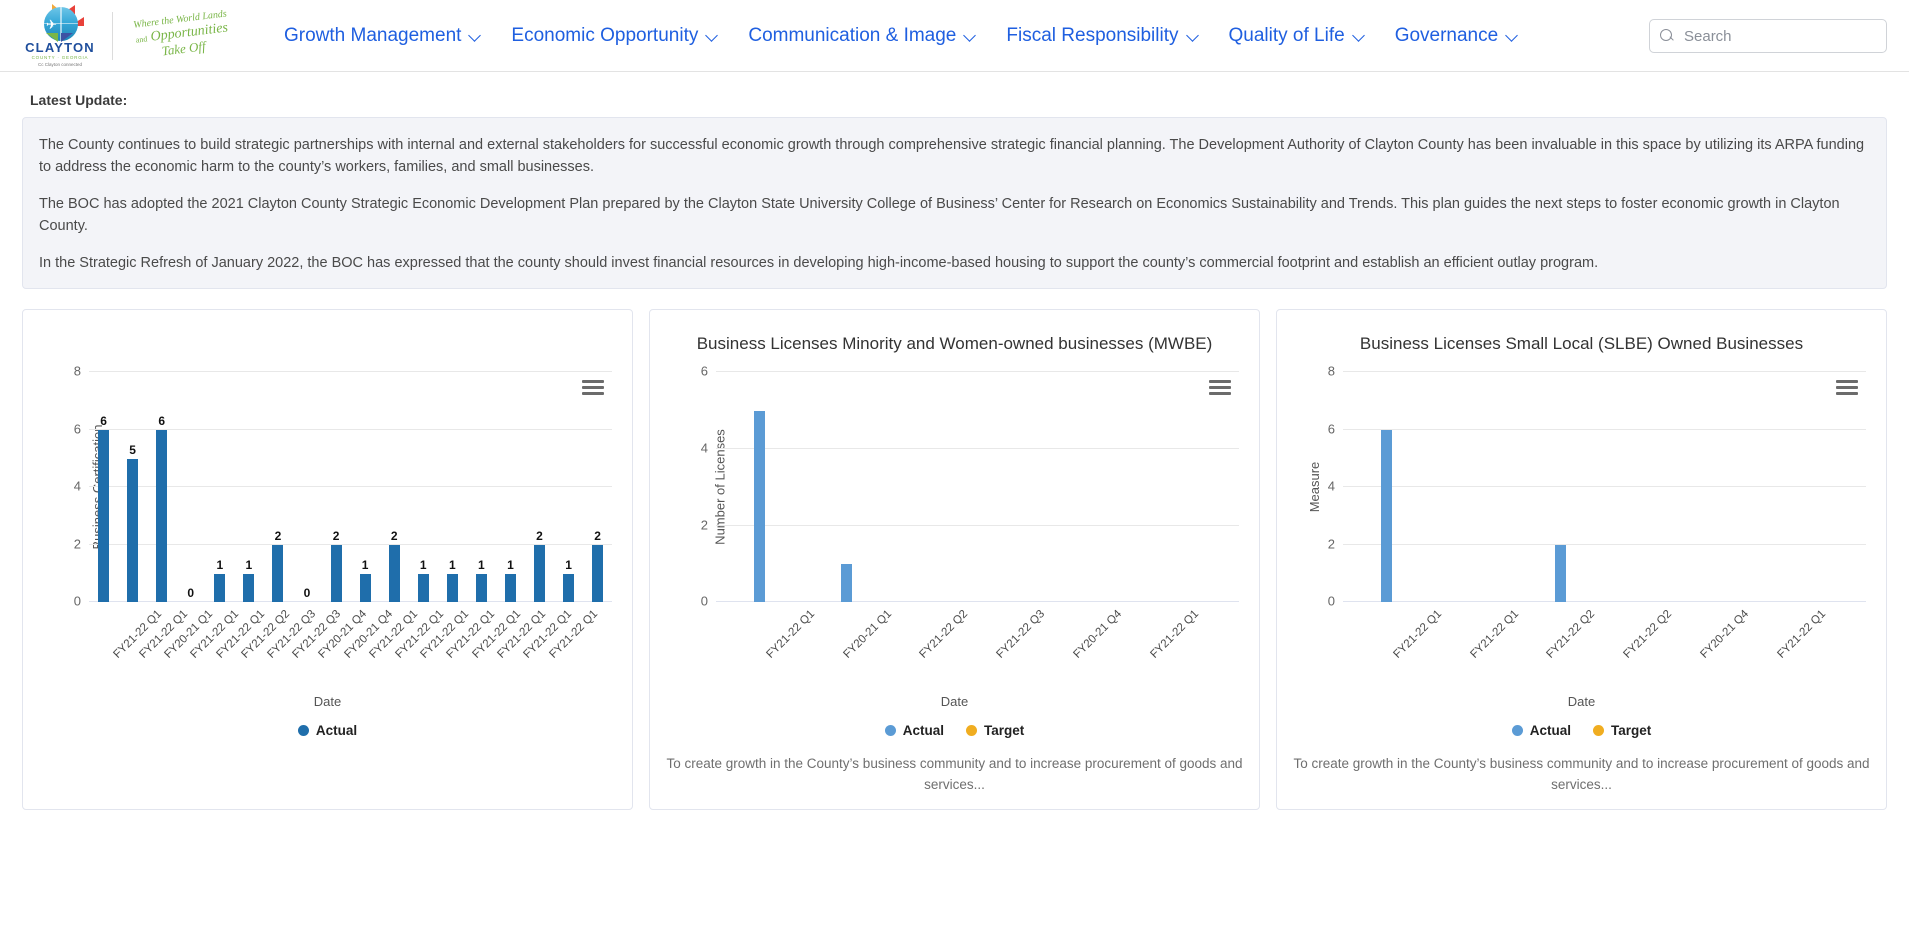  I want to click on chart-bars, so click(977, 487).